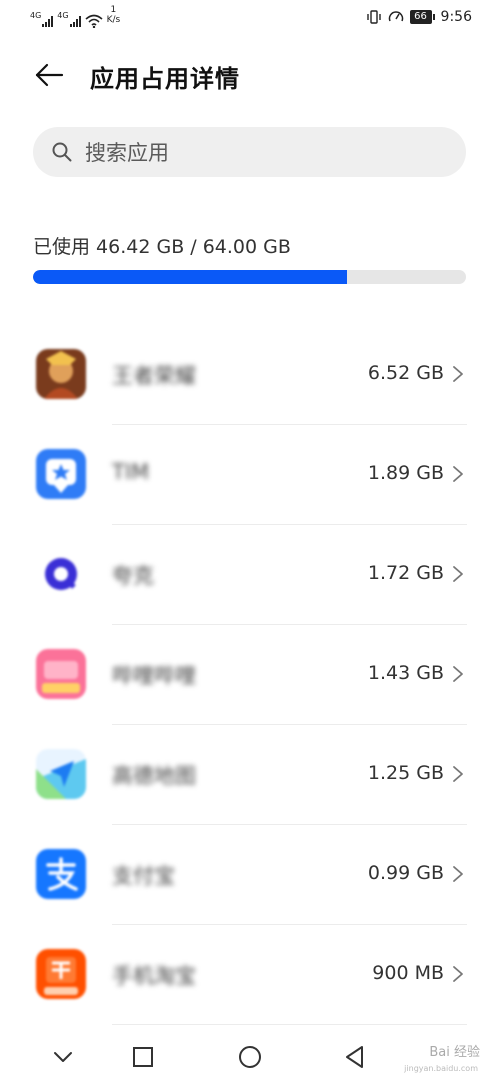  What do you see at coordinates (143, 876) in the screenshot?
I see `app-name: 支付宝` at bounding box center [143, 876].